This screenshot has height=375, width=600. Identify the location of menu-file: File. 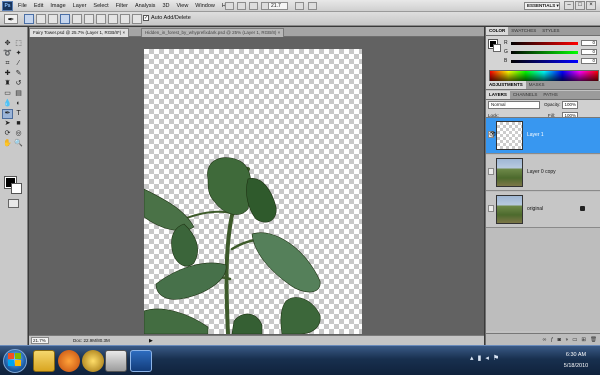
(22, 6).